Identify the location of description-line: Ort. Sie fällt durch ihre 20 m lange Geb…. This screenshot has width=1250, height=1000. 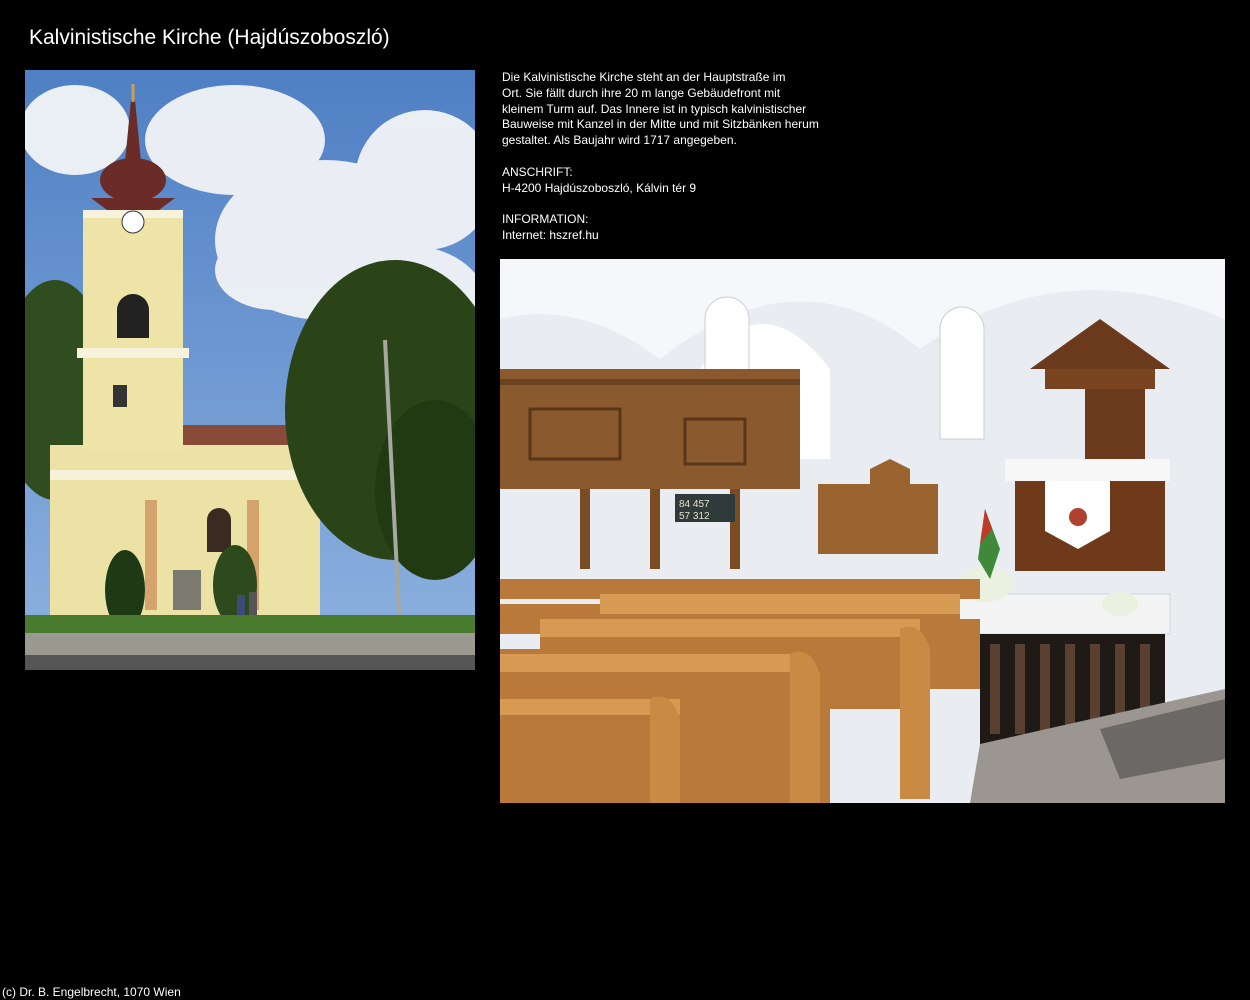
(641, 92).